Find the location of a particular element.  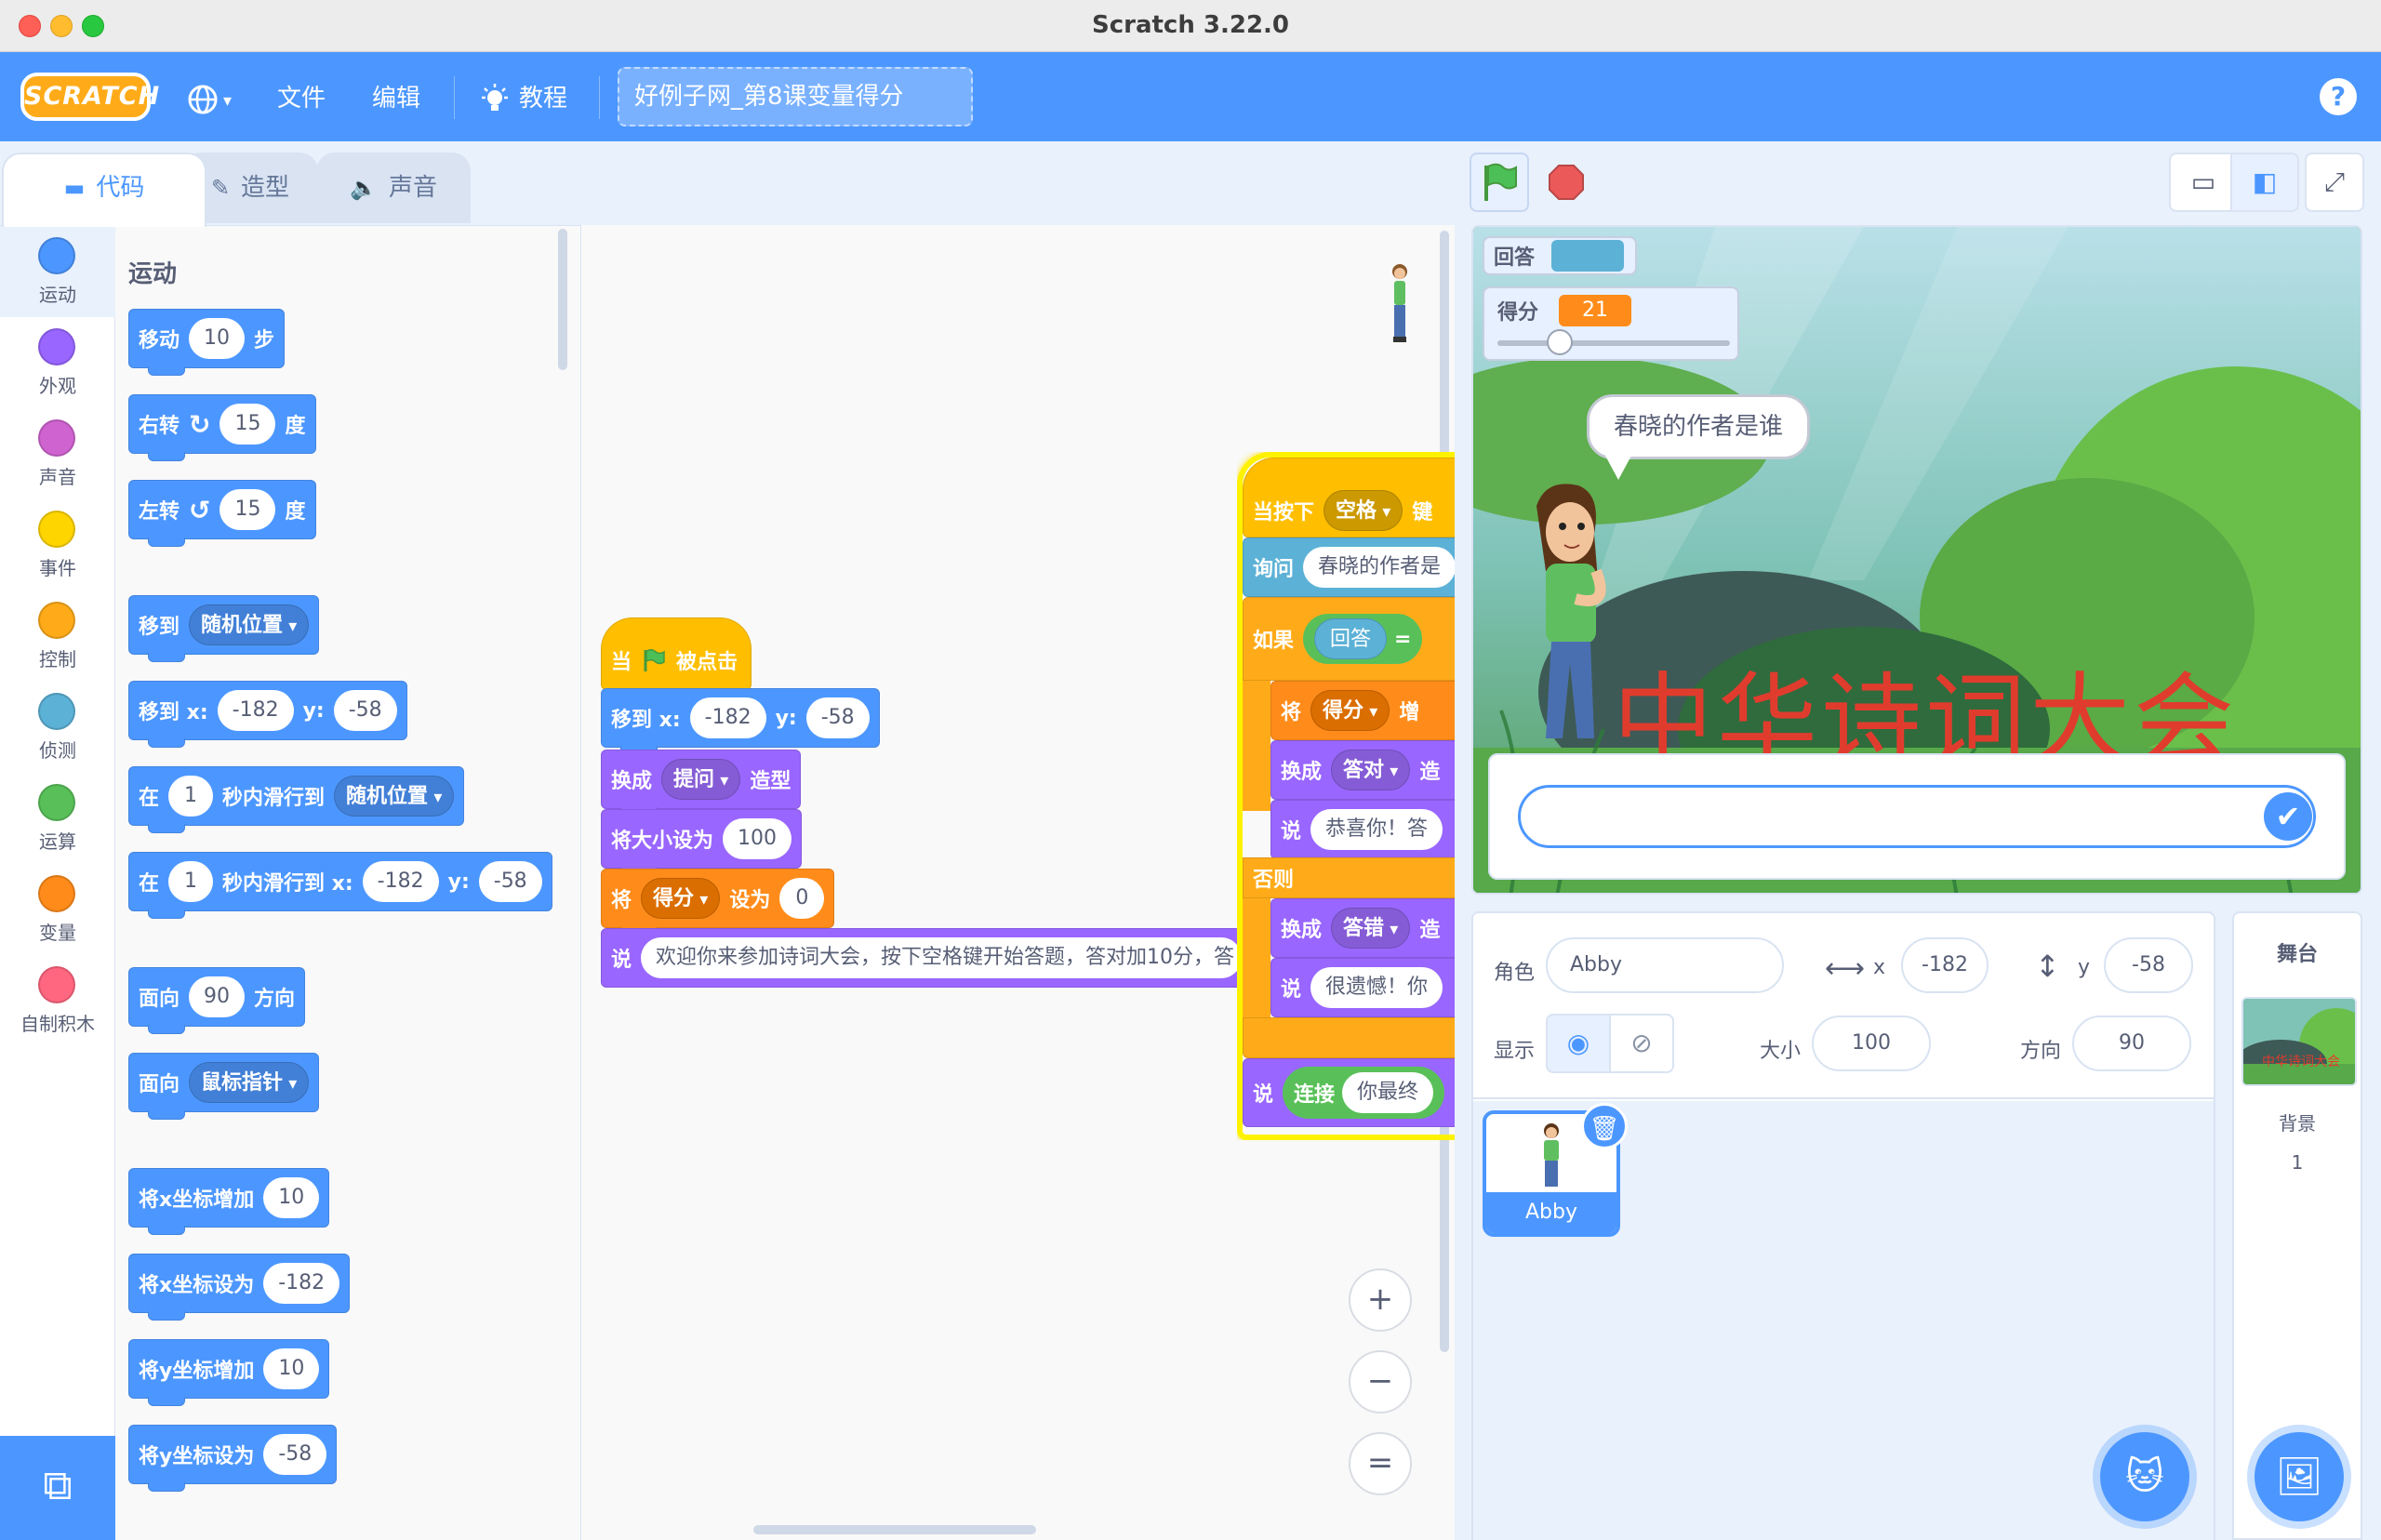

edit-menu: 编辑 is located at coordinates (396, 98).